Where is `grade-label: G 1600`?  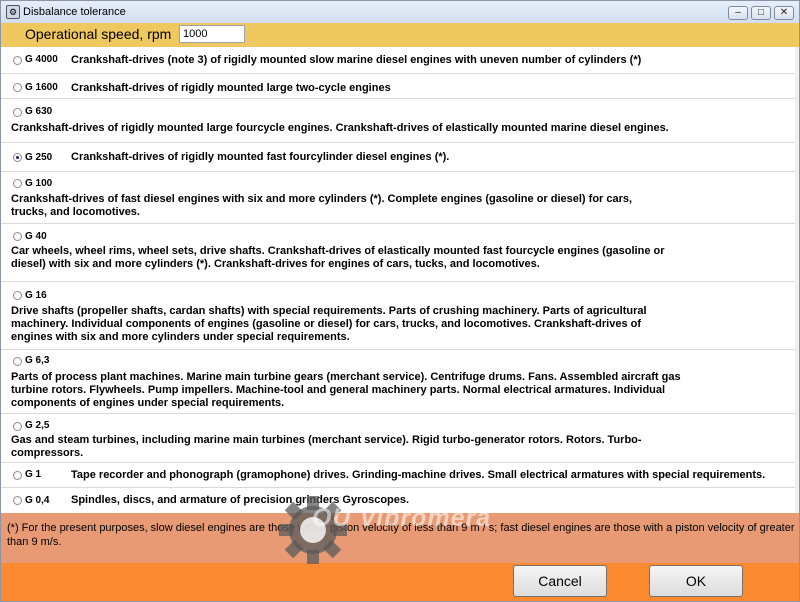 grade-label: G 1600 is located at coordinates (41, 87).